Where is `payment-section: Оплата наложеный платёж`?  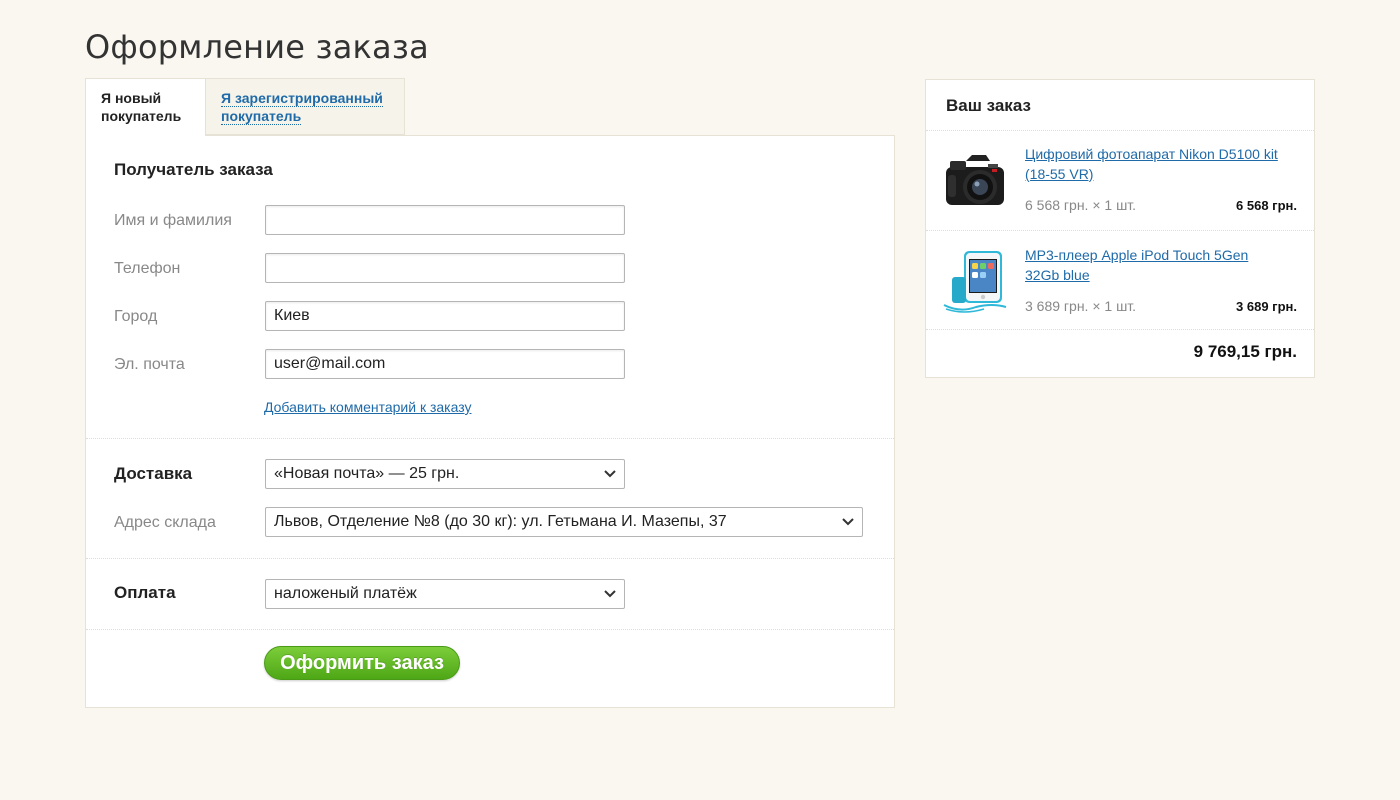
payment-section: Оплата наложеный платёж is located at coordinates (490, 594).